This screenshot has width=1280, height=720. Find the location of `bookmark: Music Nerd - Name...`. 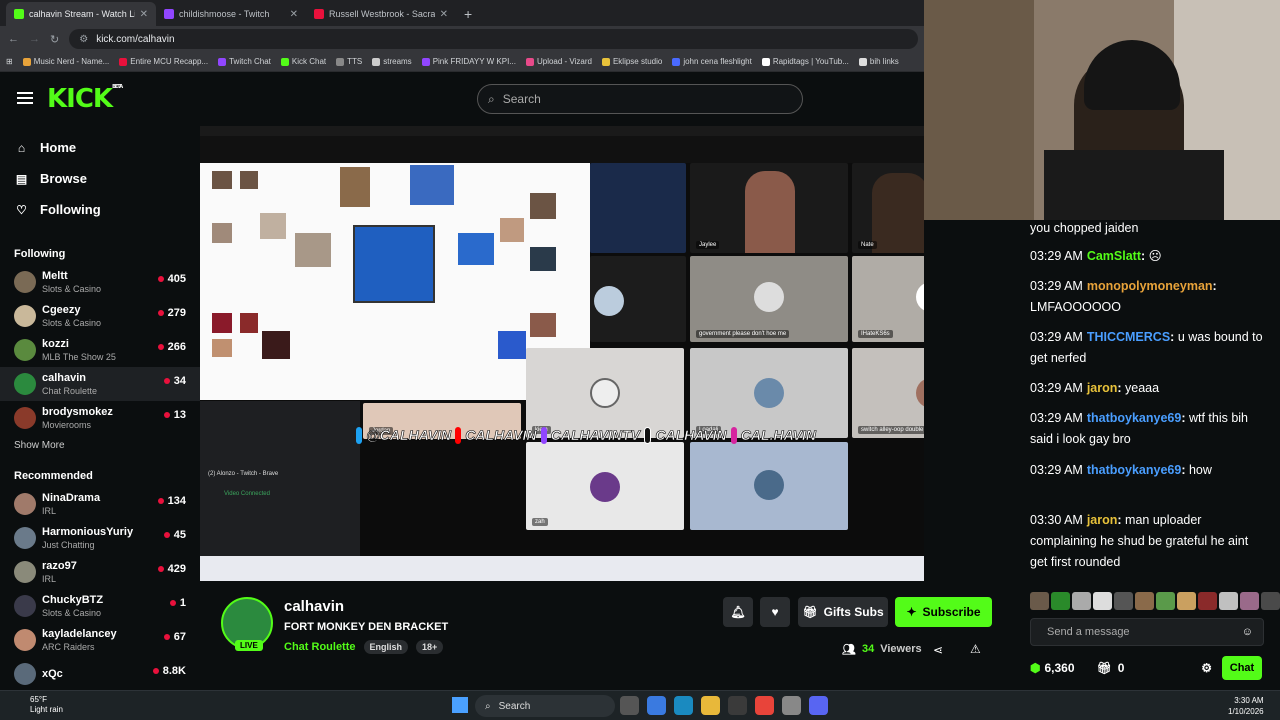

bookmark: Music Nerd - Name... is located at coordinates (65, 61).